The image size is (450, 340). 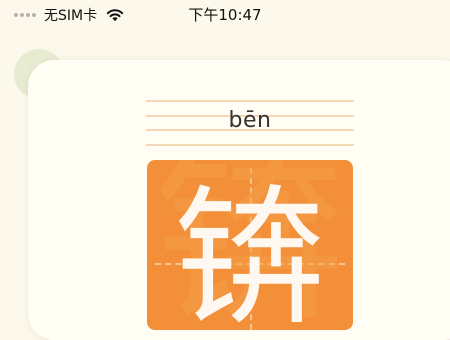 I want to click on status-bar: 无SIM卡 下午10:47, so click(x=225, y=14).